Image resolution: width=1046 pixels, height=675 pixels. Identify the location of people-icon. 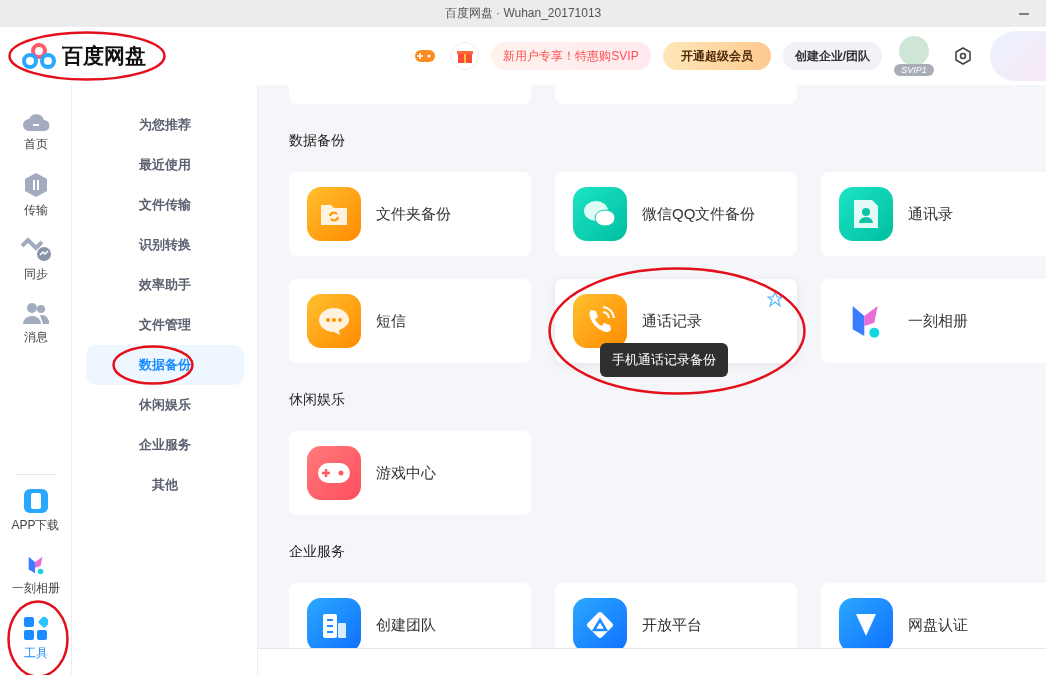
(35, 312).